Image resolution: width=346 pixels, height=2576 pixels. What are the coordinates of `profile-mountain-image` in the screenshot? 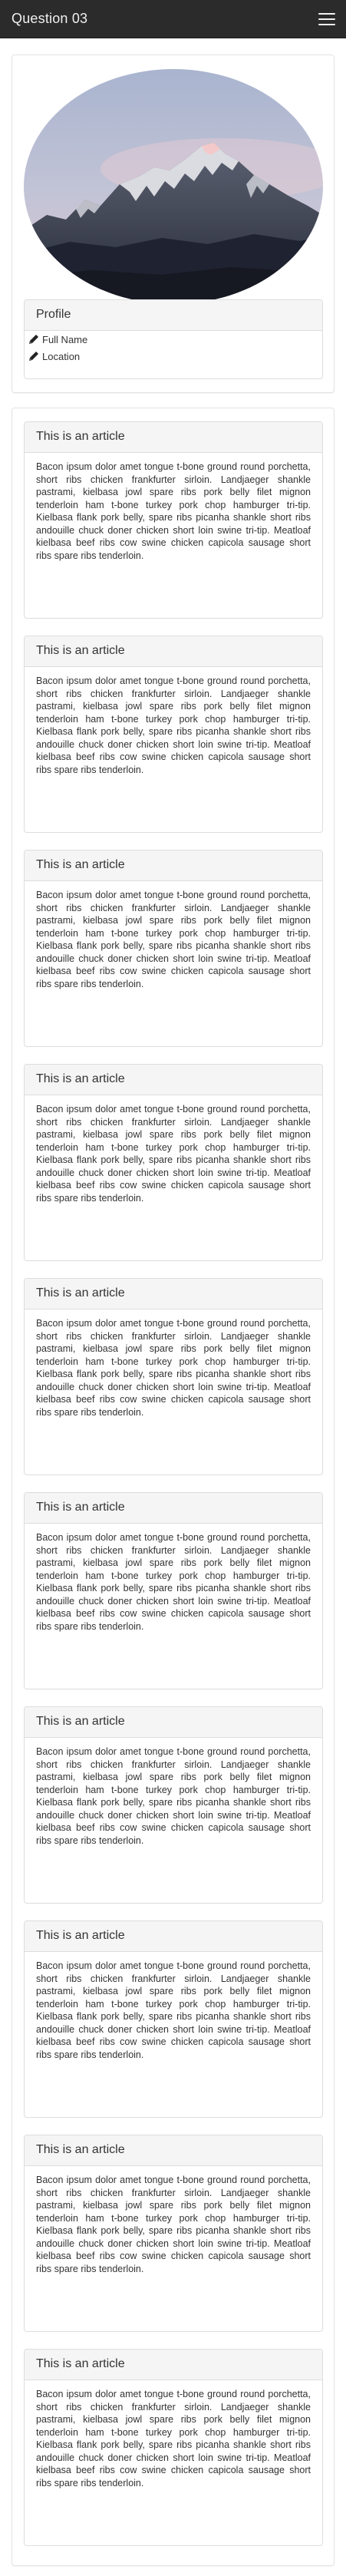 It's located at (173, 186).